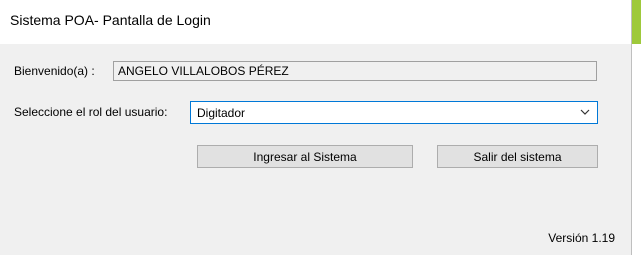  Describe the element at coordinates (355, 71) in the screenshot. I see `user-name-field: ANGELO VILLALOBOS PÉREZ` at that location.